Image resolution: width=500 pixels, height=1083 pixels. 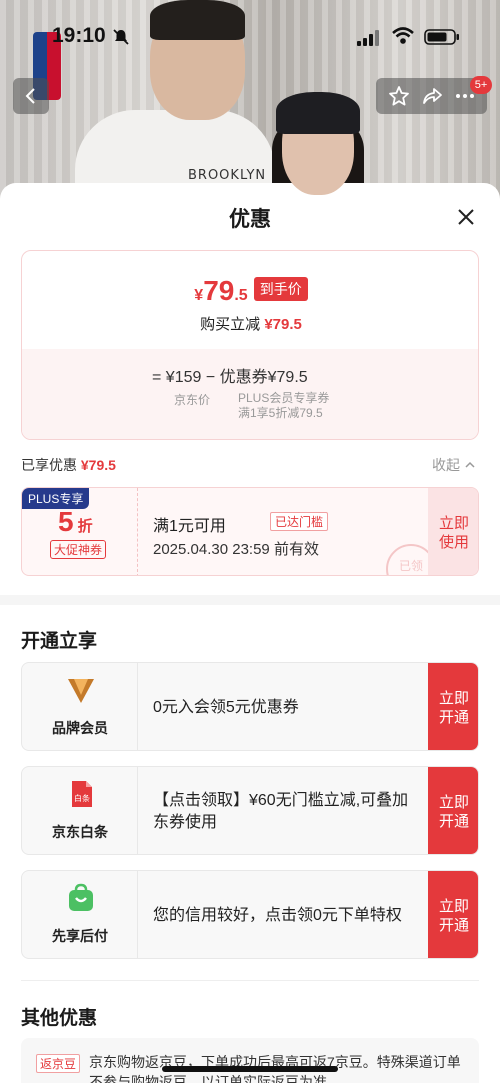 I want to click on price-equation: = ¥159 − 优惠券¥79.5, so click(x=230, y=377).